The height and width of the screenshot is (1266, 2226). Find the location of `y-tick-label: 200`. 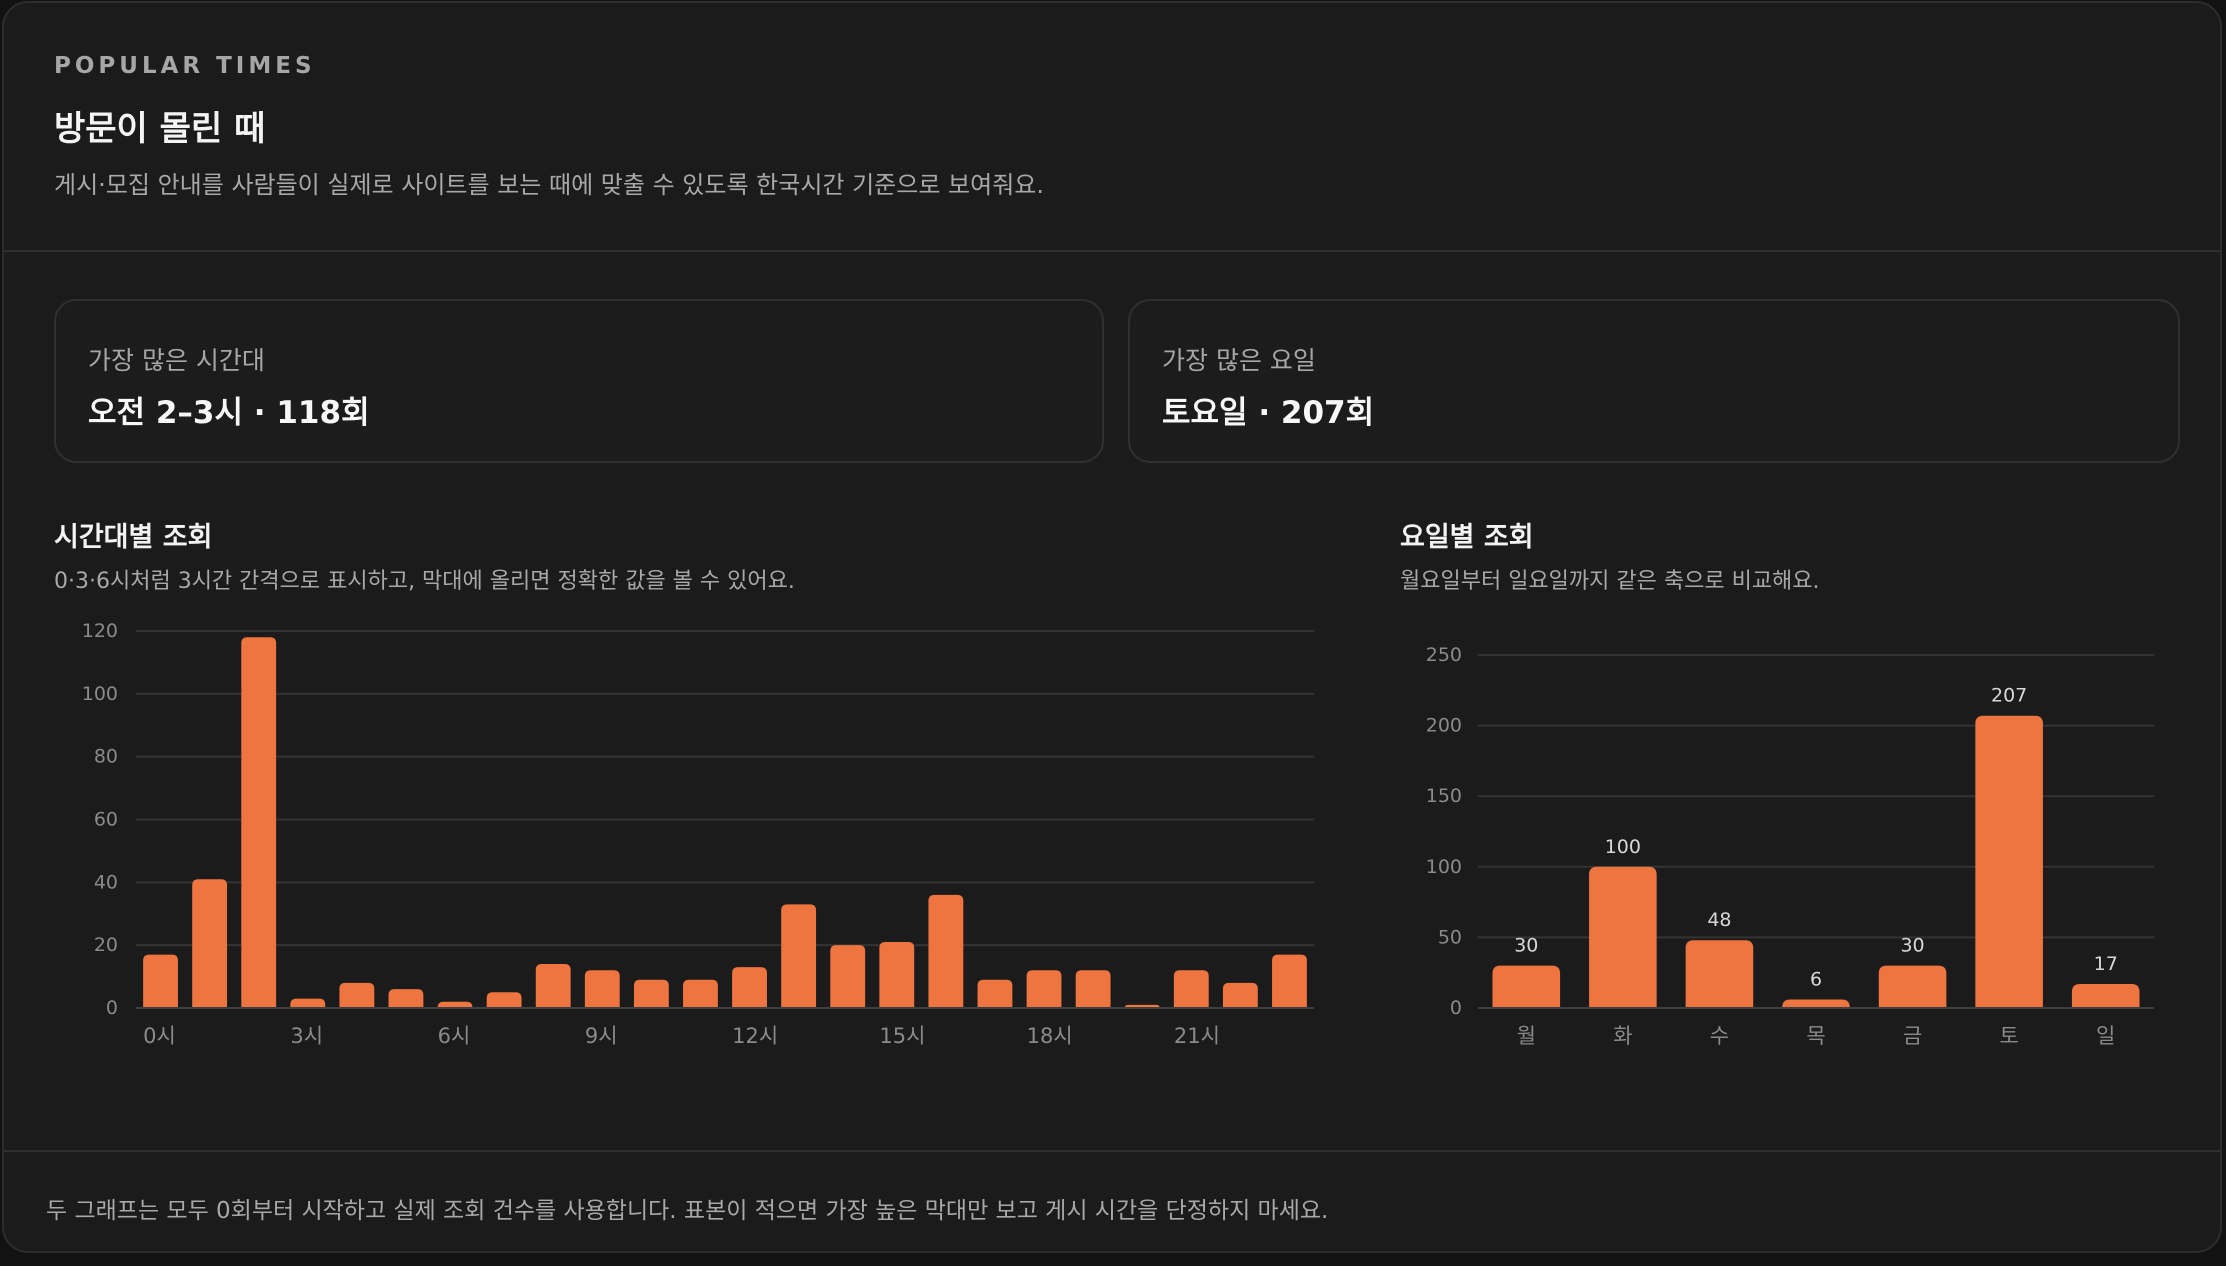

y-tick-label: 200 is located at coordinates (1444, 726).